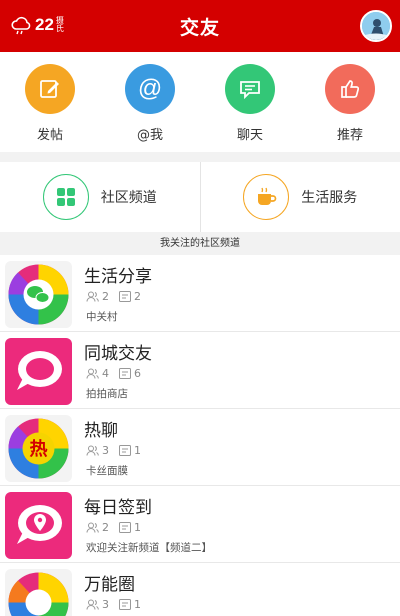  I want to click on page-title: 交友, so click(199, 28).